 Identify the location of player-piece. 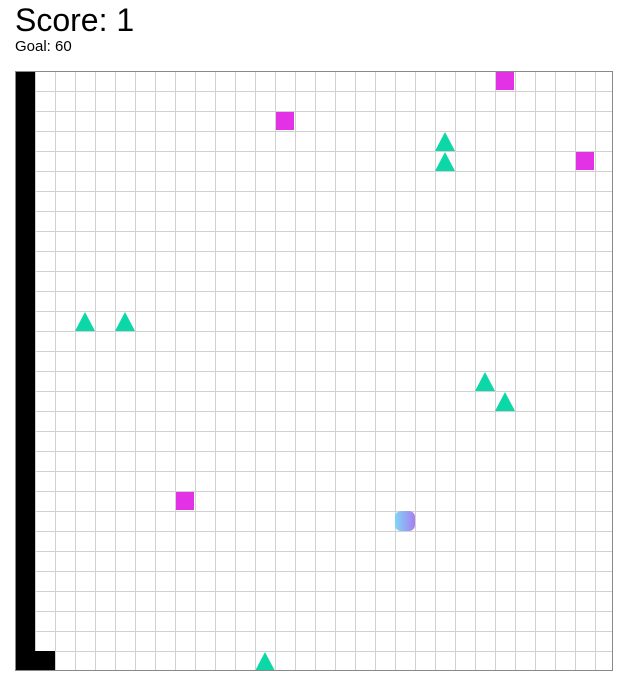
(405, 521).